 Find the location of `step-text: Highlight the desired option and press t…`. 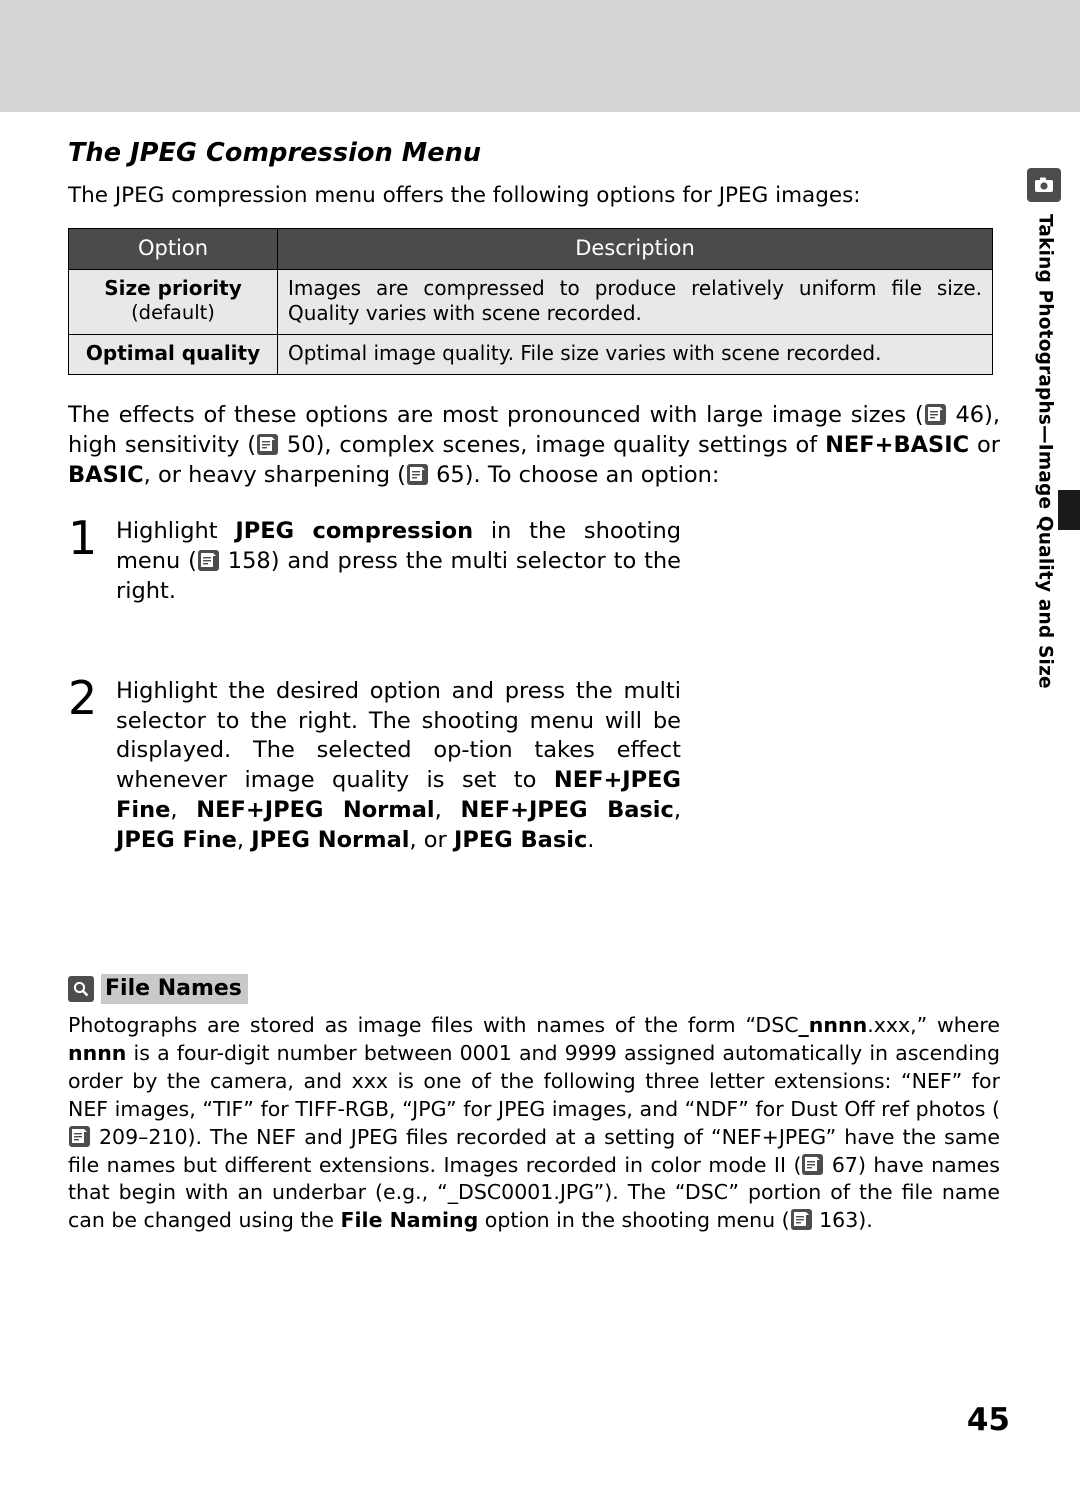

step-text: Highlight the desired option and press t… is located at coordinates (398, 767).